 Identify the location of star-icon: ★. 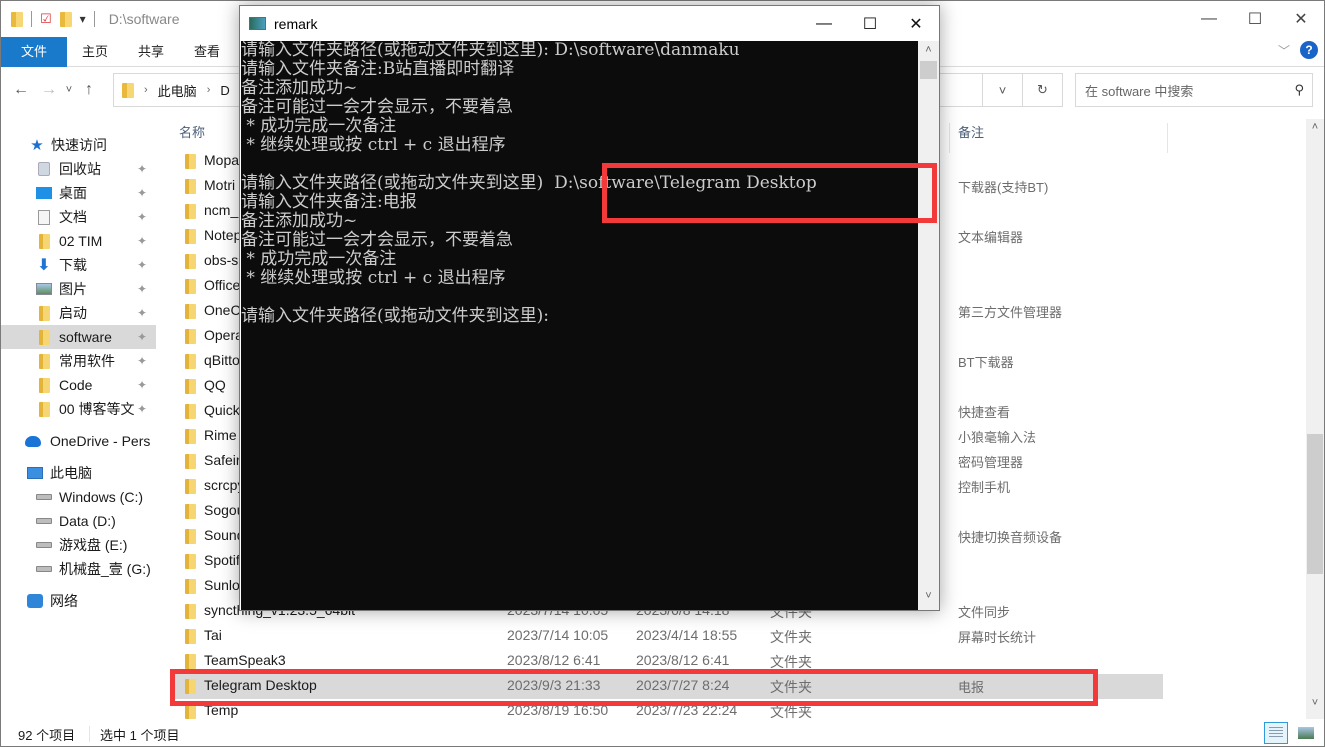
(37, 145).